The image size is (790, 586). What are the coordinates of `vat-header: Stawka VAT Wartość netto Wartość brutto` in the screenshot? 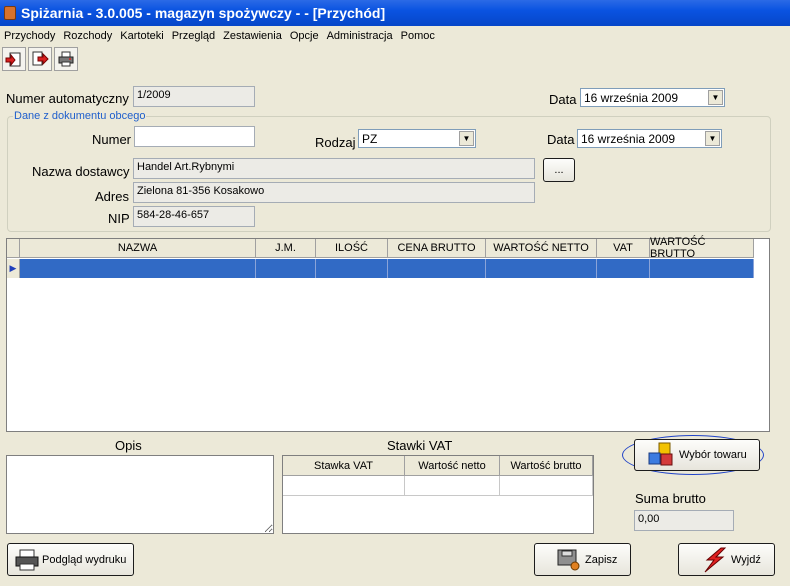 It's located at (438, 466).